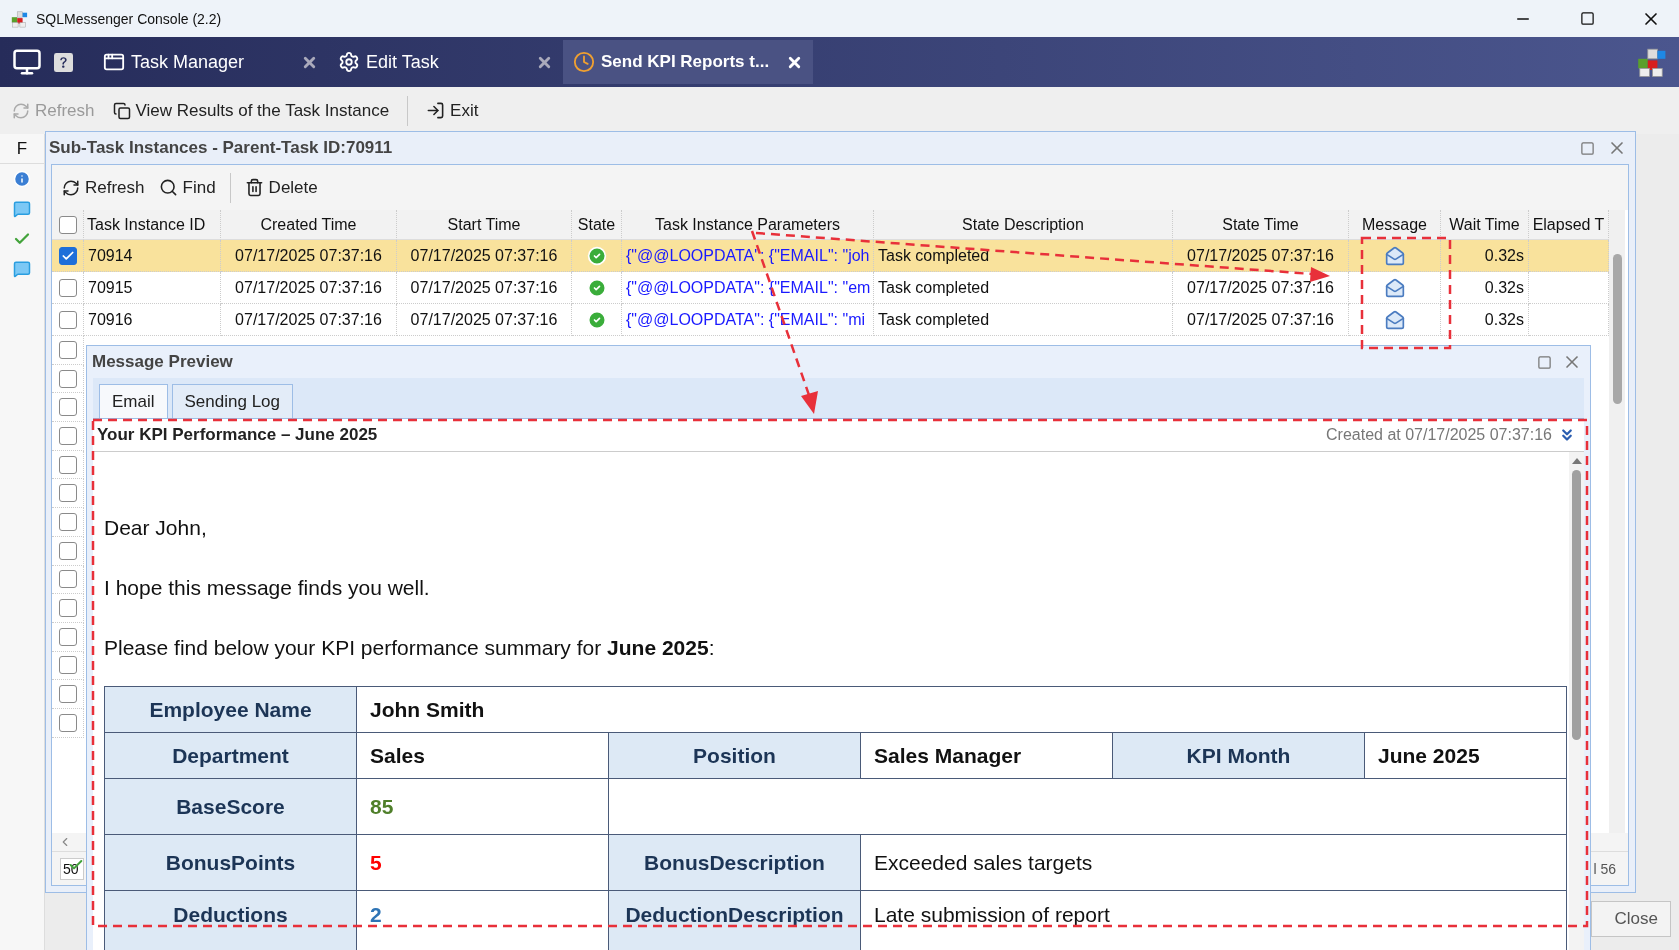 This screenshot has height=950, width=1679. I want to click on column-header: Task Instance ID, so click(152, 225).